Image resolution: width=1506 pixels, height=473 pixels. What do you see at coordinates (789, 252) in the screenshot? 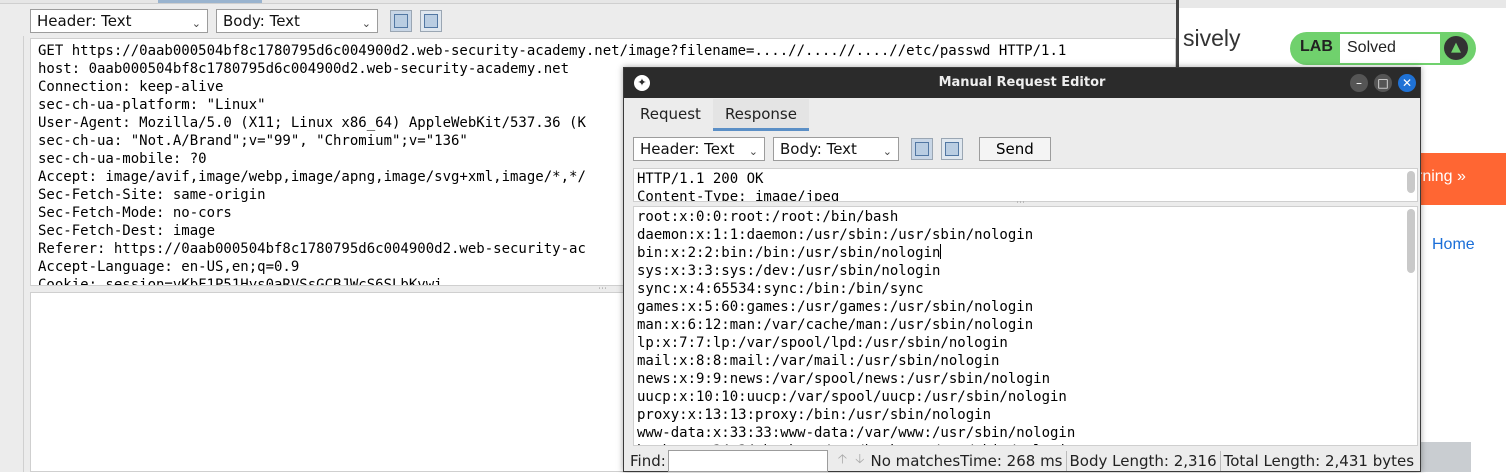
I see `passwd-line: bin:x:2:2:bin:/bin:/usr/sbin/nologin` at bounding box center [789, 252].